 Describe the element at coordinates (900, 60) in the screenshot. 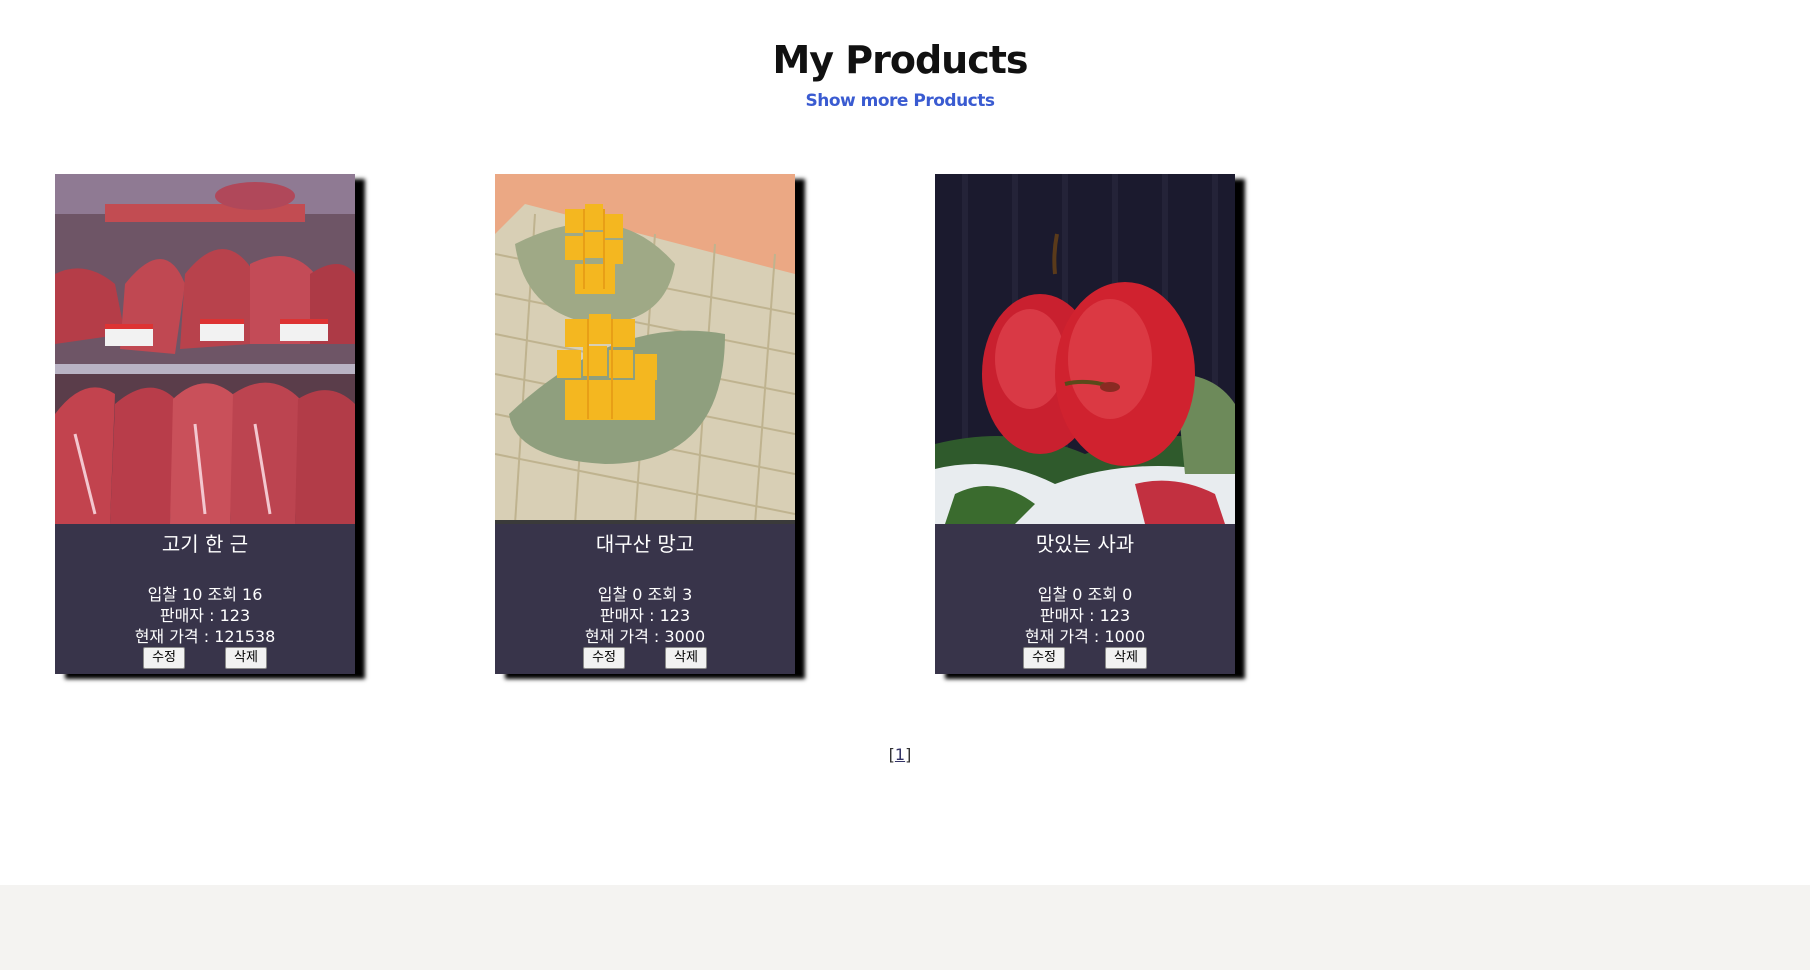

I see `page-title: My Products` at that location.